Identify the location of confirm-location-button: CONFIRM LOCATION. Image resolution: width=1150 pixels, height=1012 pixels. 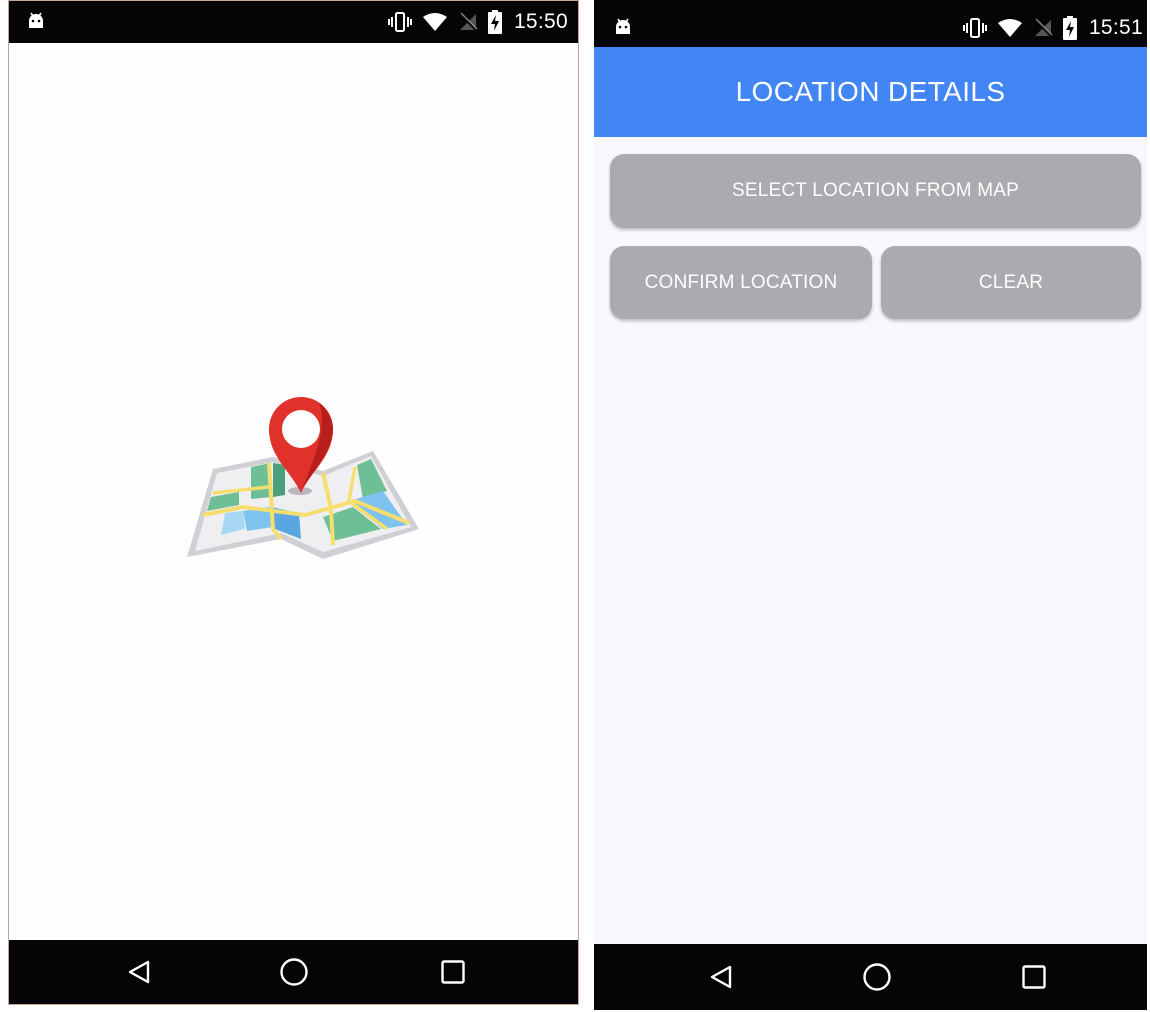
(741, 282).